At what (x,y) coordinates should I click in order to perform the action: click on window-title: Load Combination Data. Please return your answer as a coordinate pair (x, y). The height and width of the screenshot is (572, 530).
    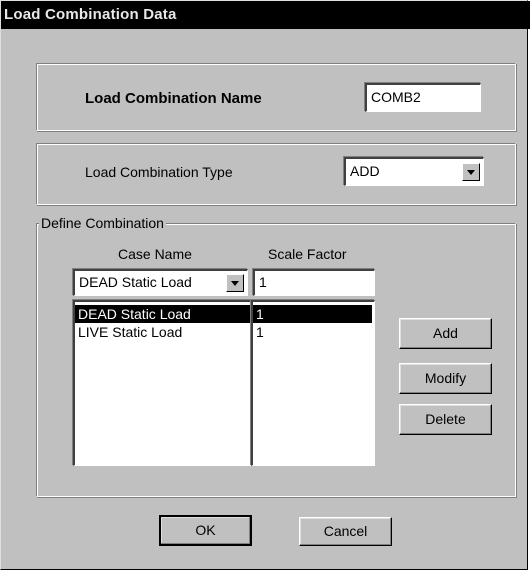
    Looking at the image, I should click on (90, 14).